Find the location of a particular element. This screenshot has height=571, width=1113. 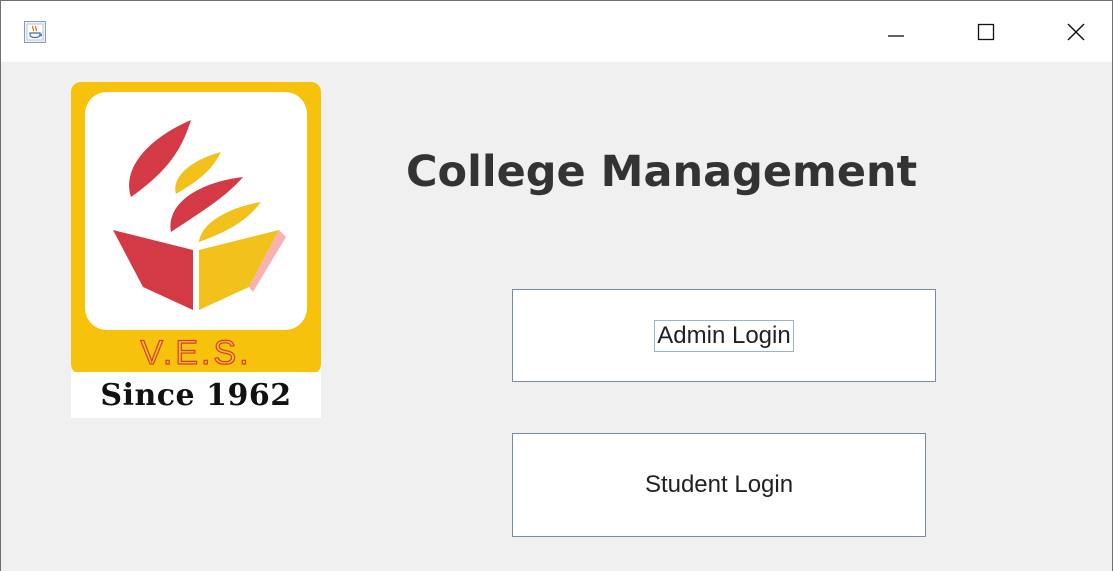

ves-logo: V.E.S. Since 1962 is located at coordinates (196, 250).